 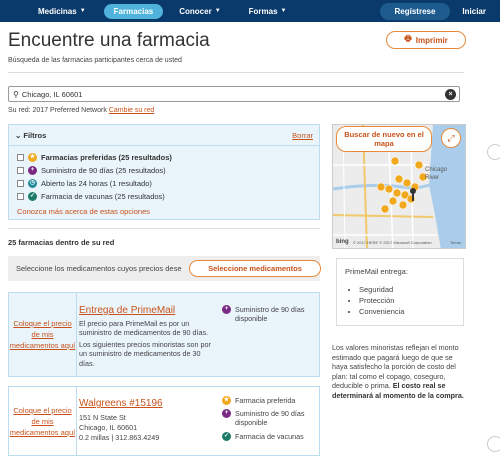 I want to click on print-button-label: Imprimir, so click(x=431, y=40).